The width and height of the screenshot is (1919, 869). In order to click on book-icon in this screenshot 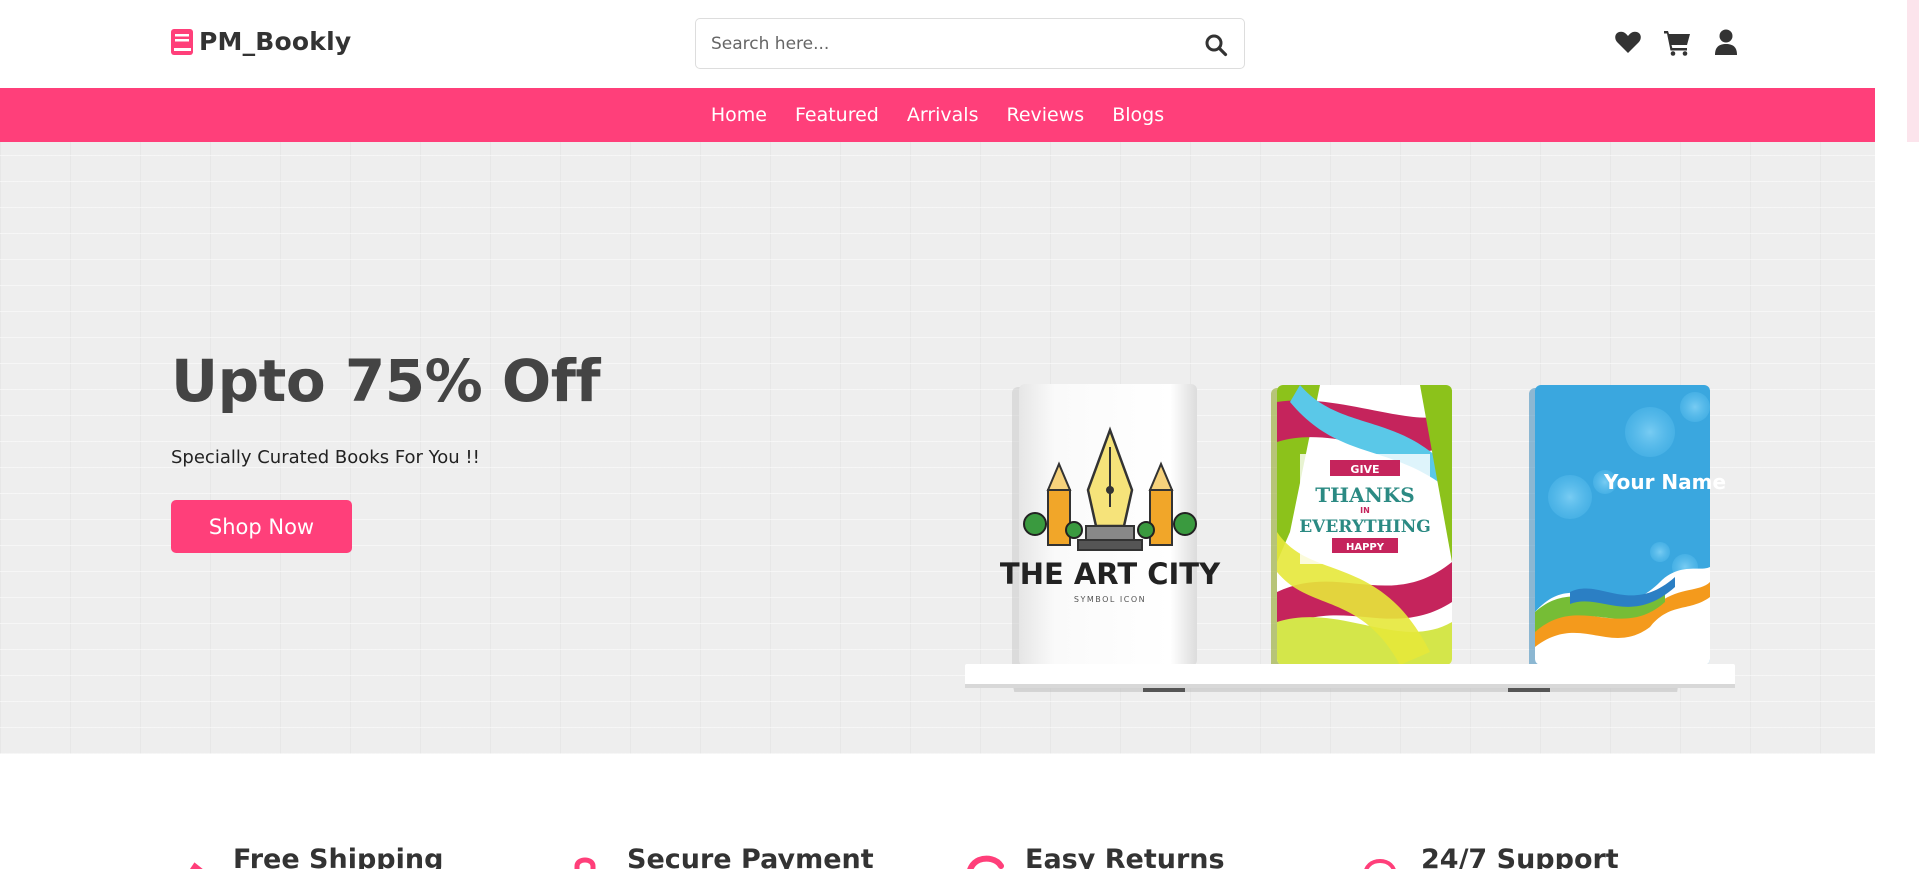, I will do `click(182, 41)`.